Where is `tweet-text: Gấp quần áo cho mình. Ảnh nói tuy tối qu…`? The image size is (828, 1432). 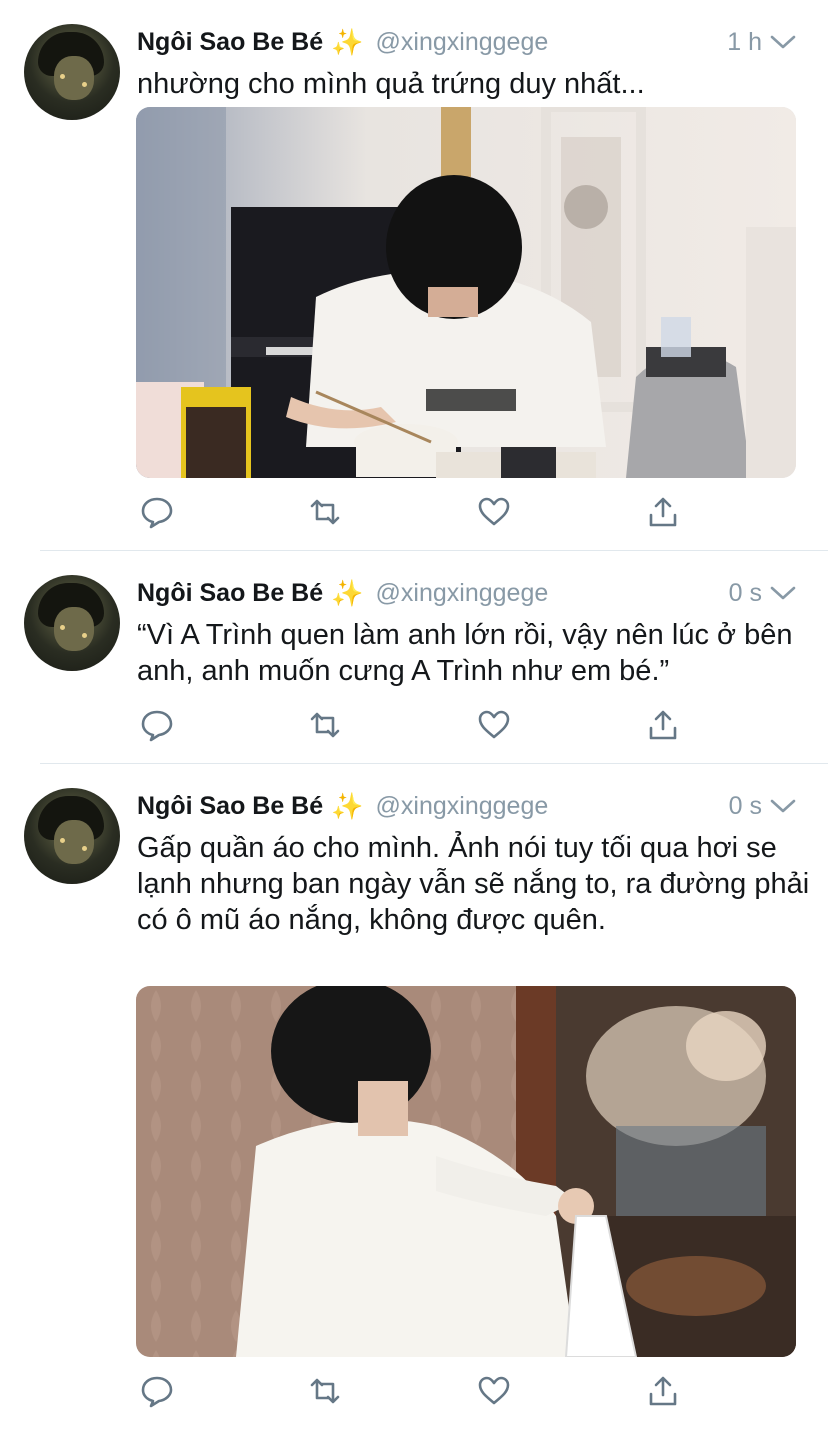
tweet-text: Gấp quần áo cho mình. Ảnh nói tuy tối qu… is located at coordinates (473, 884).